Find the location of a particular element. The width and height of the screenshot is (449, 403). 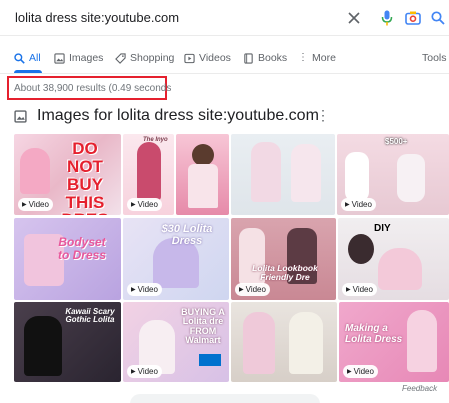

thumbnail-caption: The Inyo is located at coordinates (155, 140).